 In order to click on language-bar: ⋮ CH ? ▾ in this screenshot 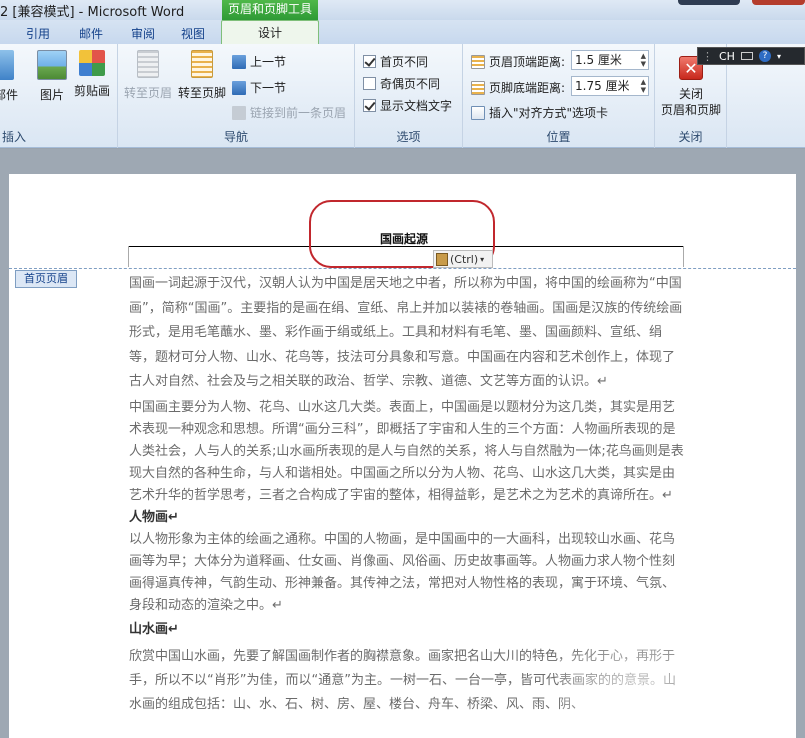, I will do `click(751, 56)`.